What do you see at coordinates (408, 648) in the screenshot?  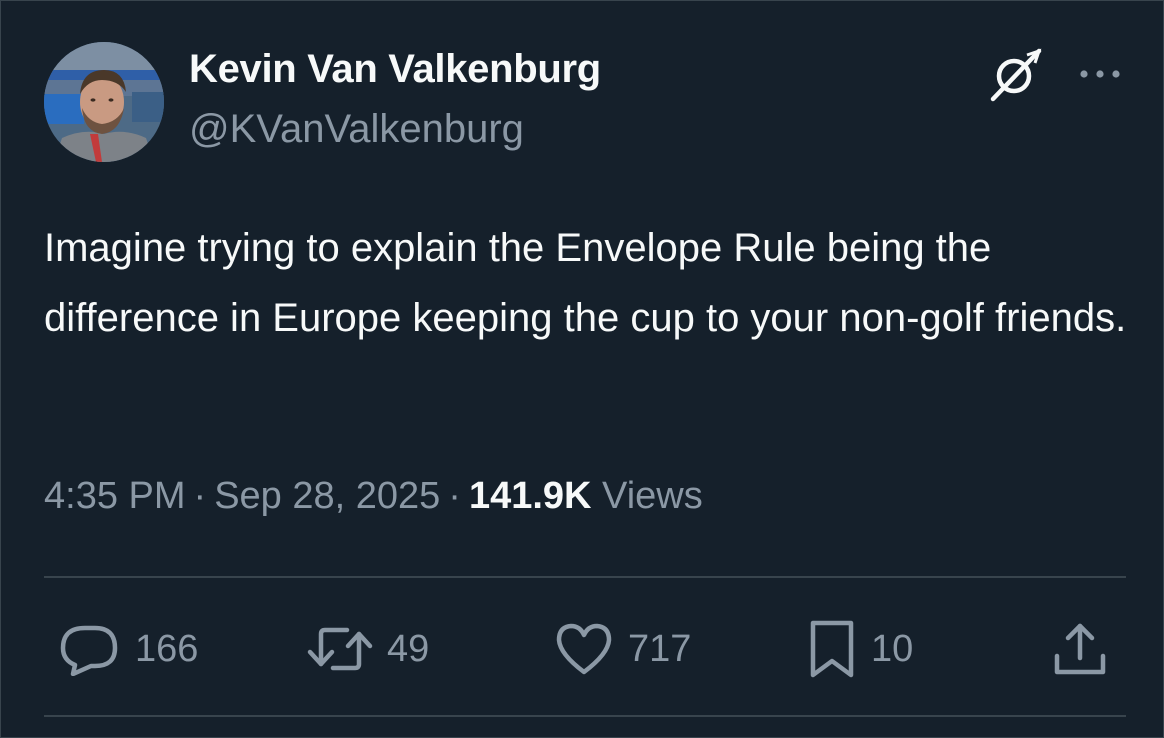 I see `repost-count: 49` at bounding box center [408, 648].